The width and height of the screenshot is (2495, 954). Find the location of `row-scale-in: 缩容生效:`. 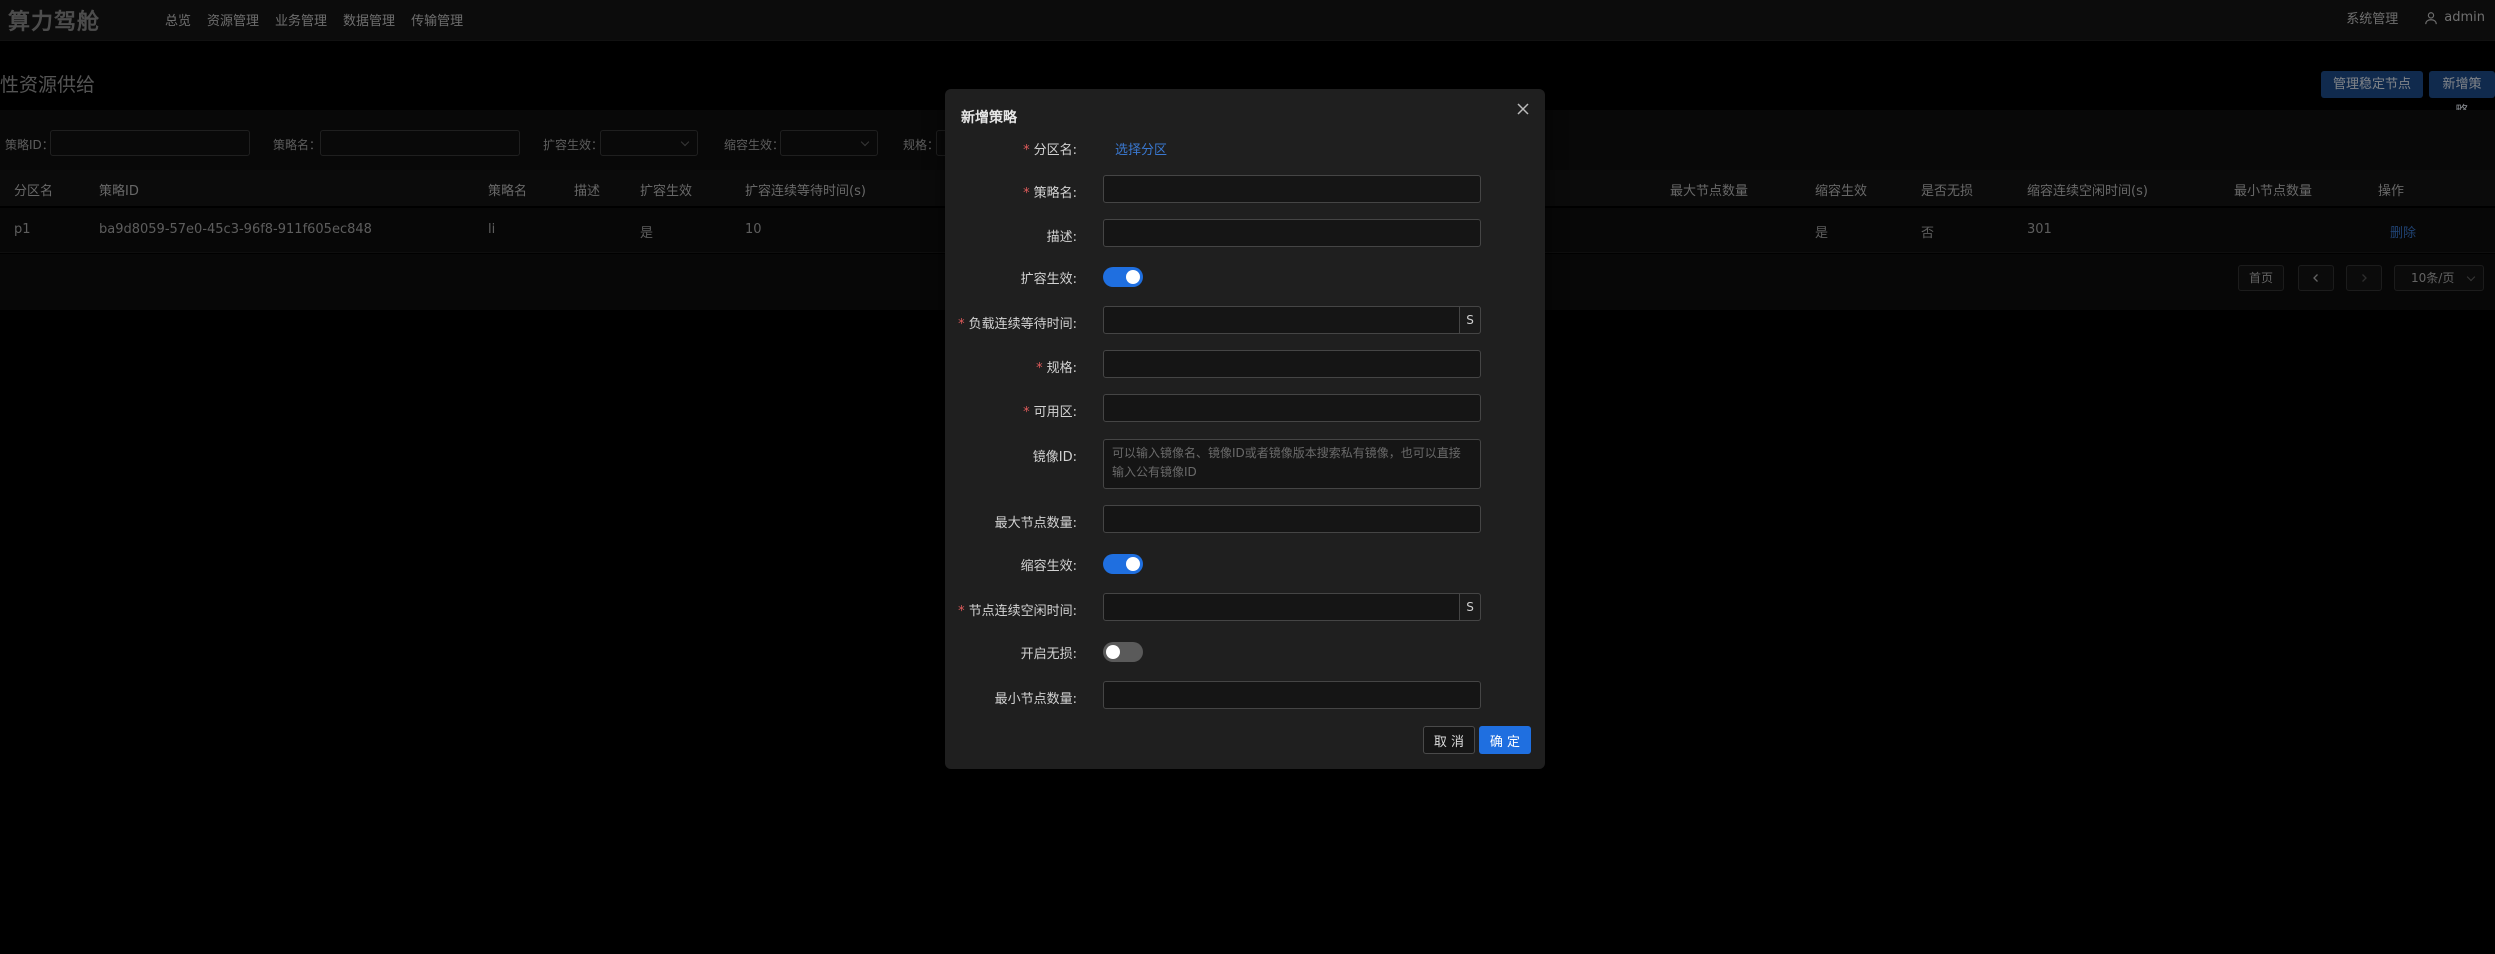

row-scale-in: 缩容生效: is located at coordinates (1245, 563).